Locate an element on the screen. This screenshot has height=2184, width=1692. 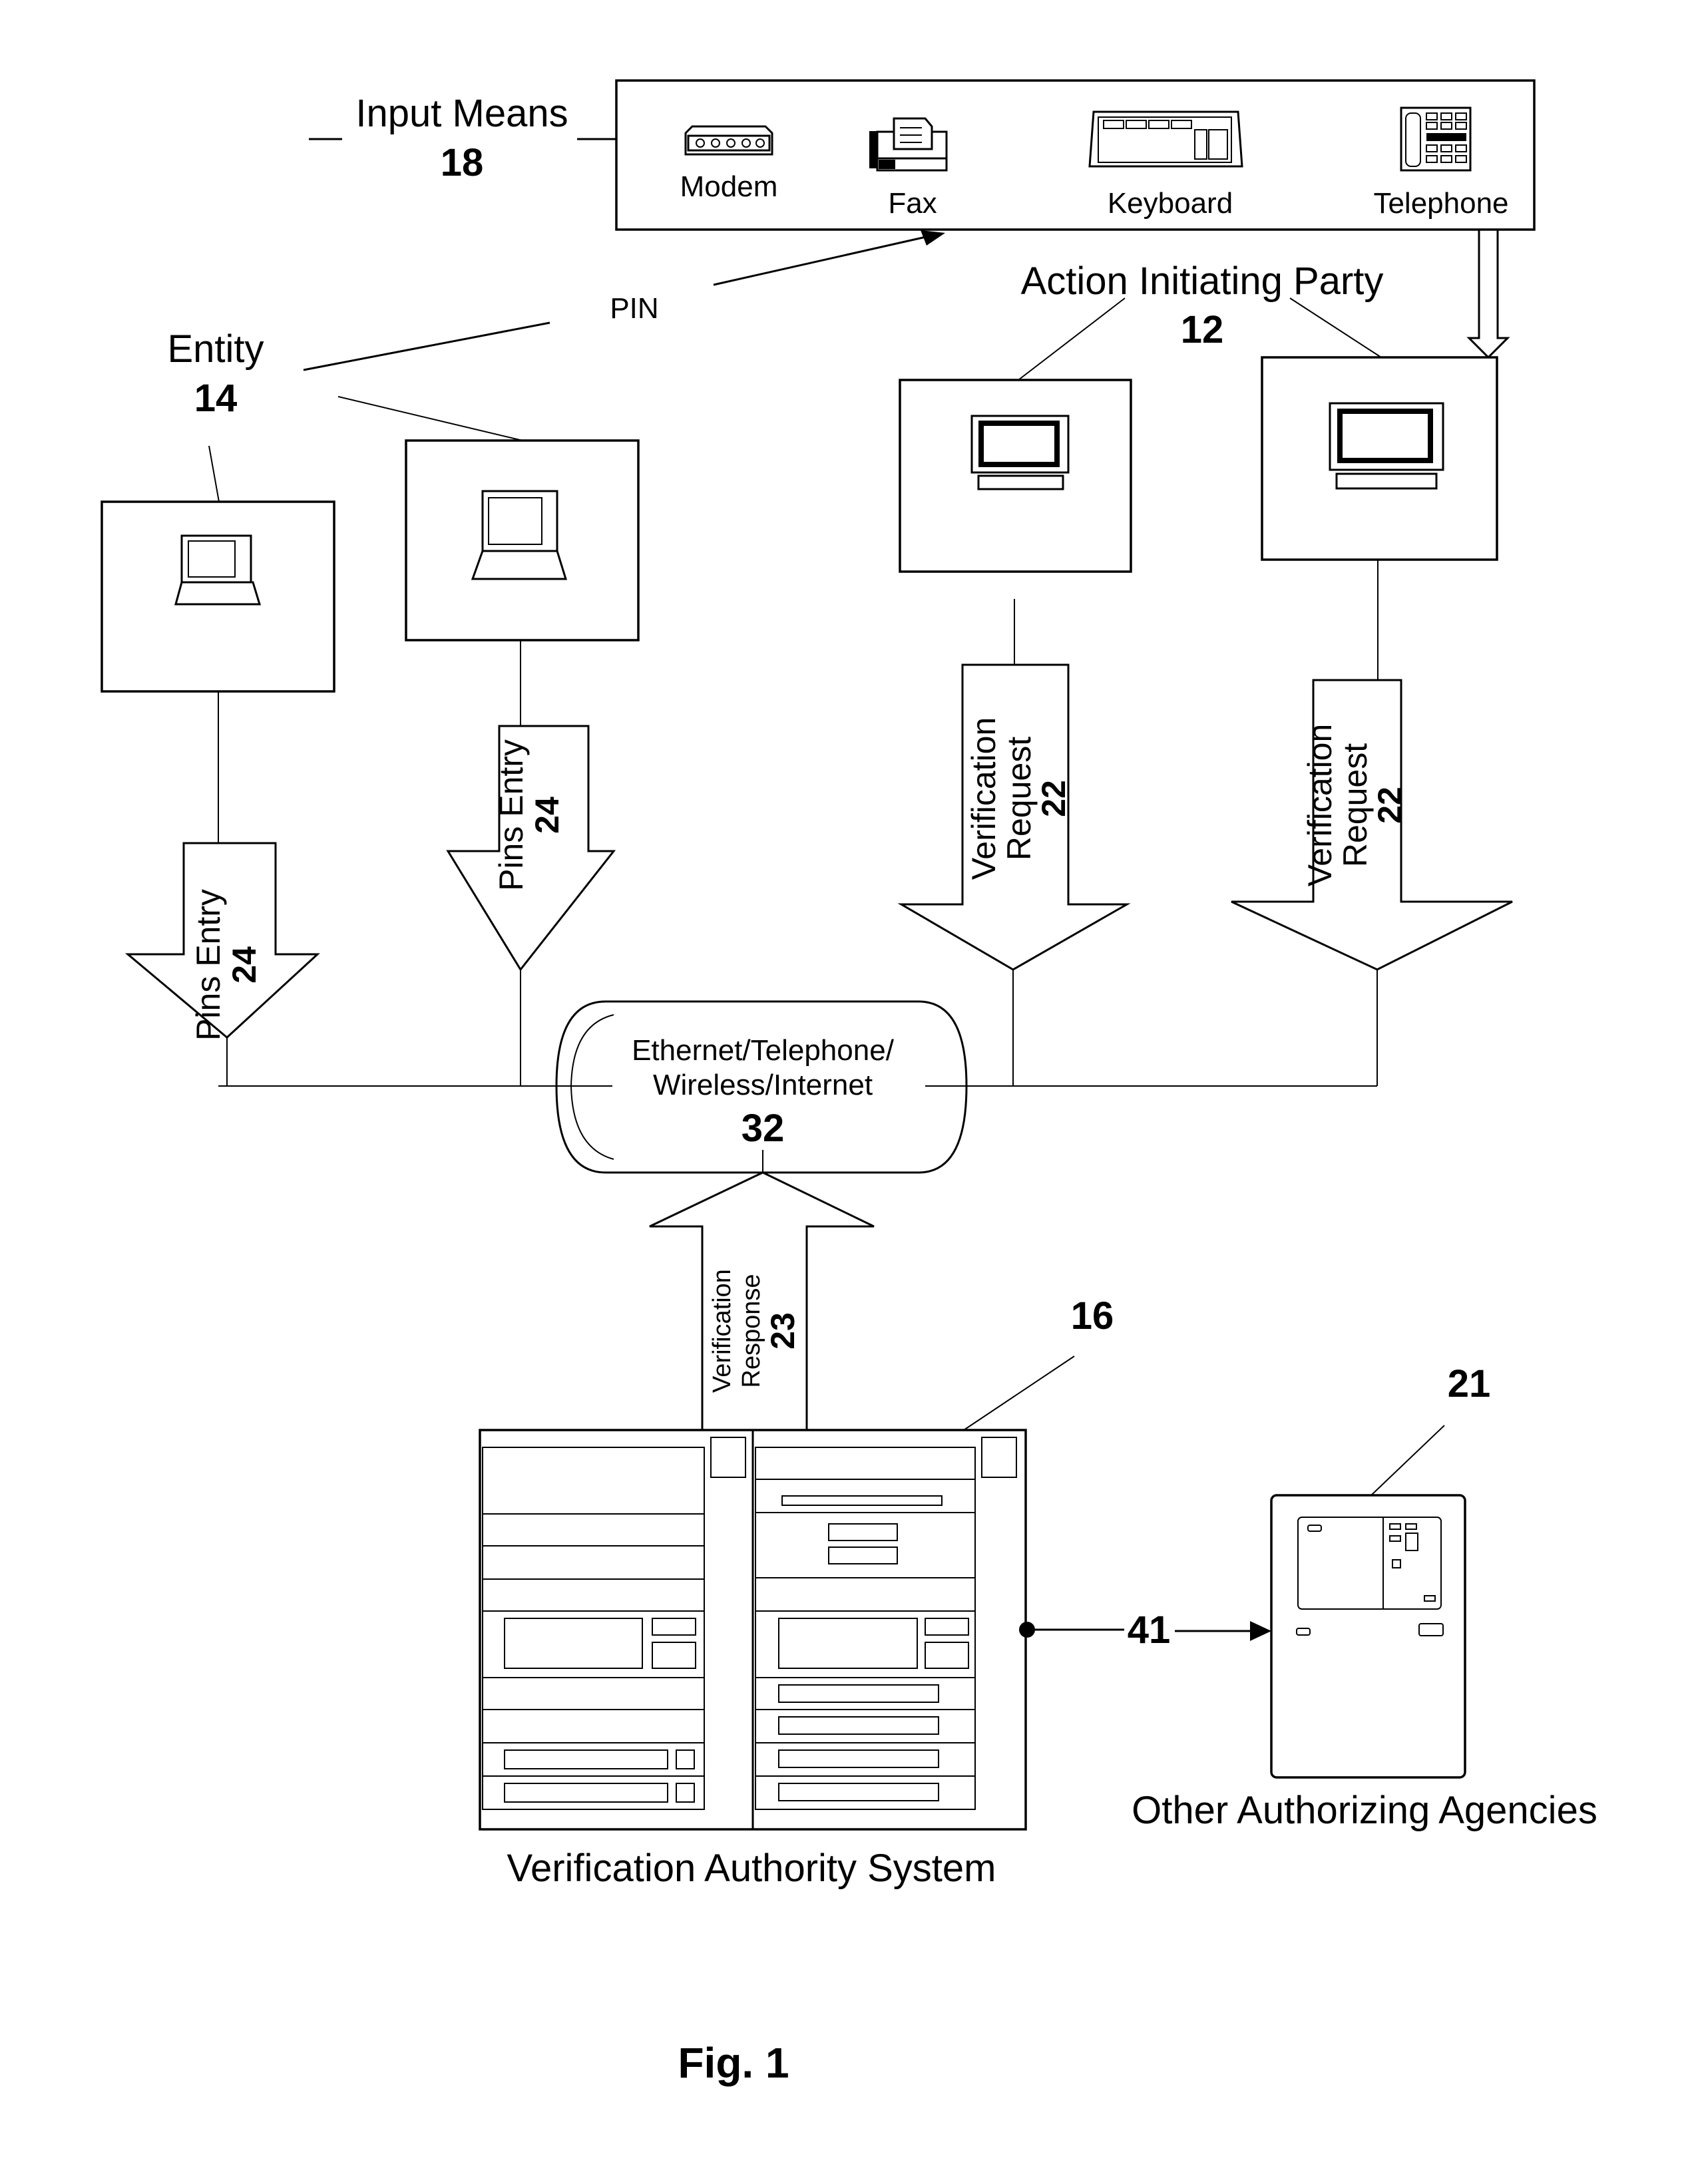
verification-request-1-ref: 22 is located at coordinates (1053, 798).